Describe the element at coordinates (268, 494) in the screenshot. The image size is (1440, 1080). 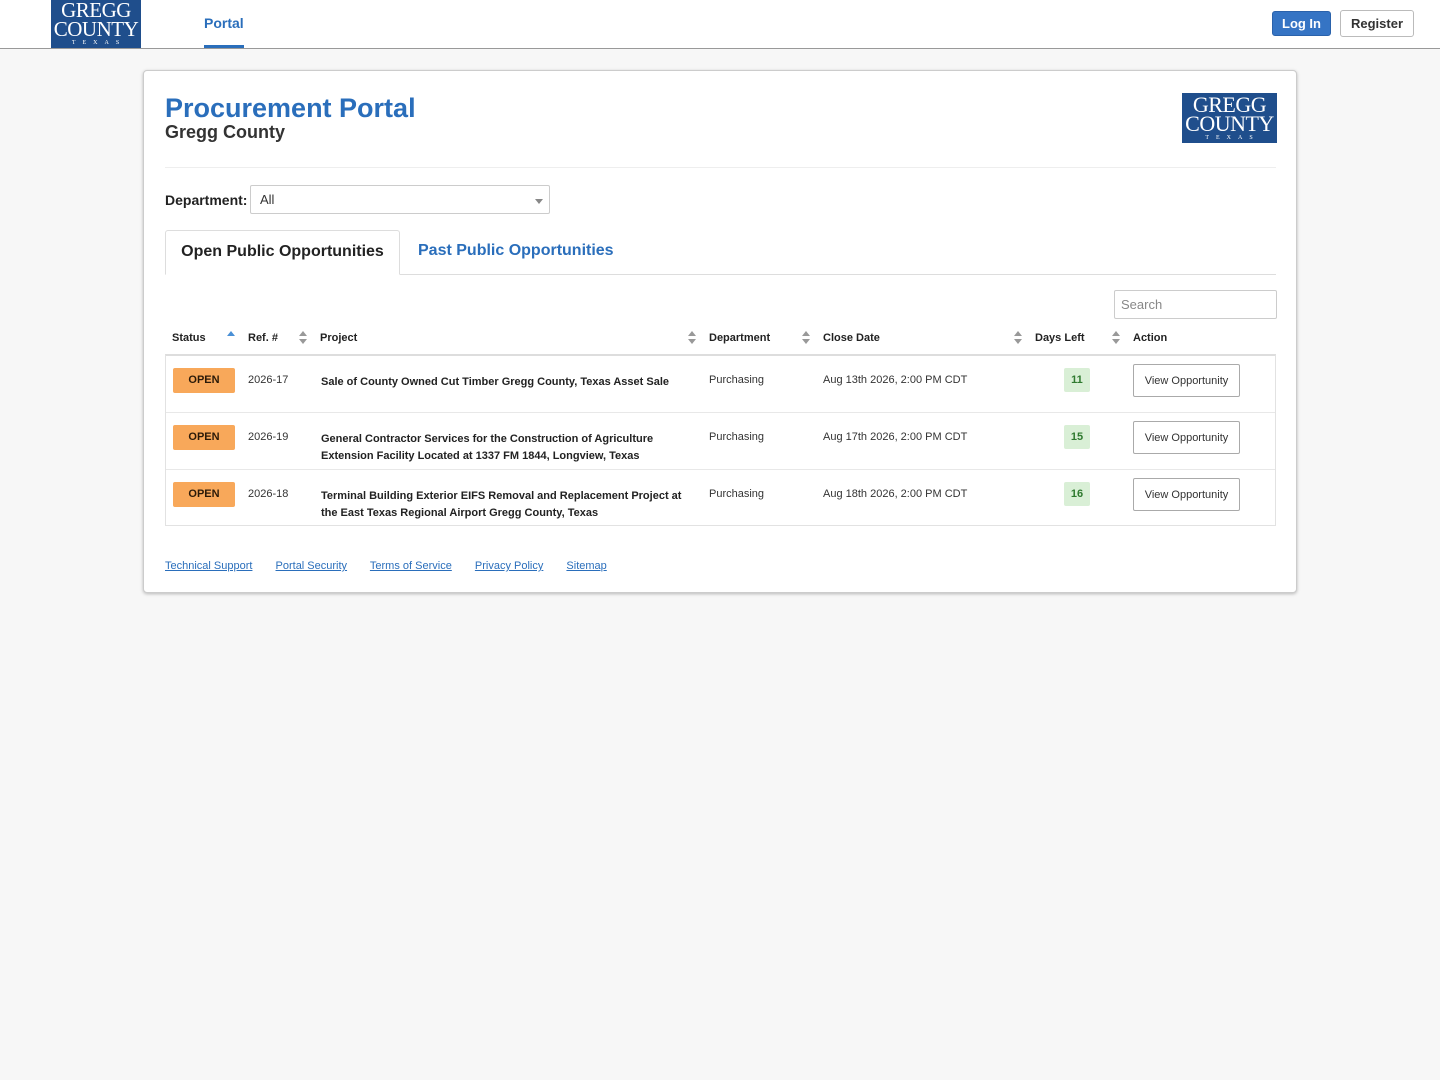
I see `ref-number: 2026-18` at that location.